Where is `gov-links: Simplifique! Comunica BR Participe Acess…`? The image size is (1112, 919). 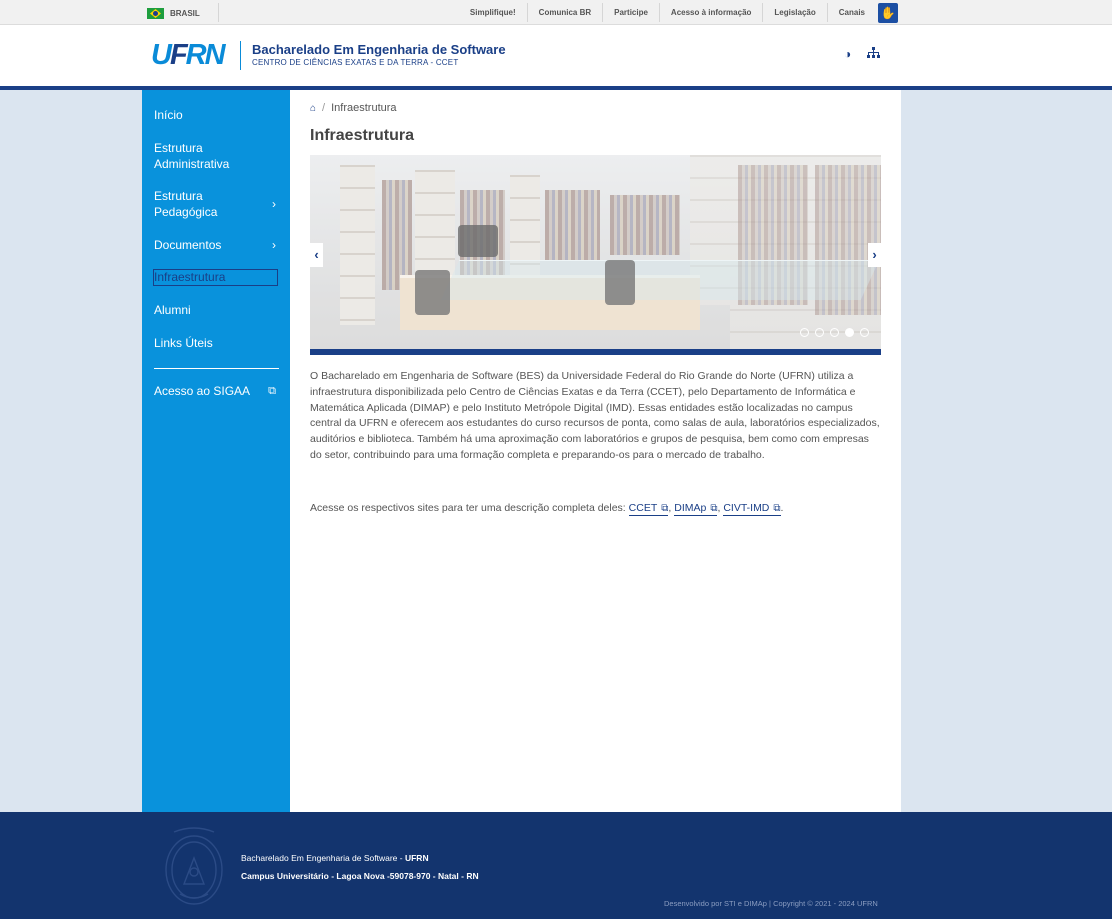
gov-links: Simplifique! Comunica BR Participe Acess… is located at coordinates (667, 12).